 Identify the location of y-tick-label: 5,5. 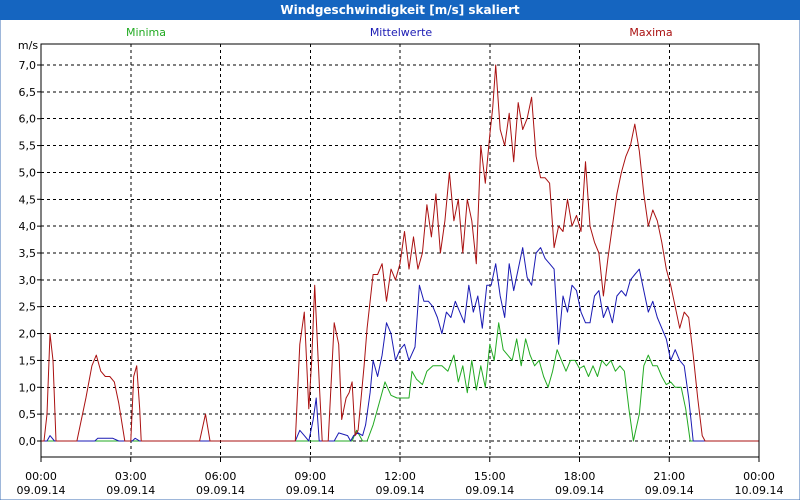
(28, 146).